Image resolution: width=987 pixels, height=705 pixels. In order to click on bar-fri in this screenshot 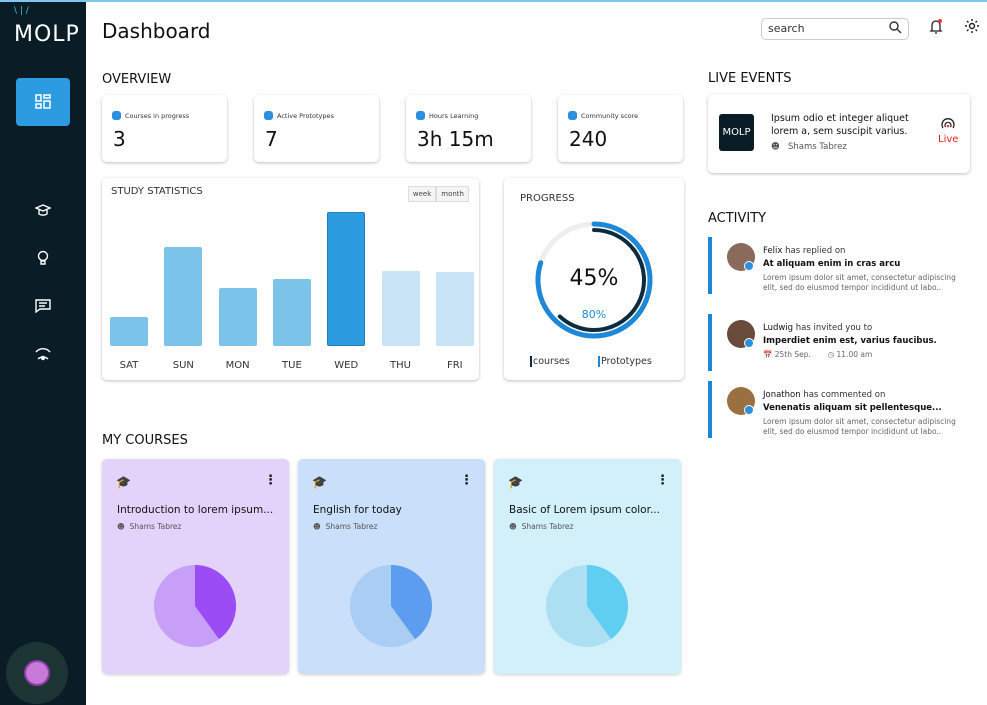, I will do `click(454, 309)`.